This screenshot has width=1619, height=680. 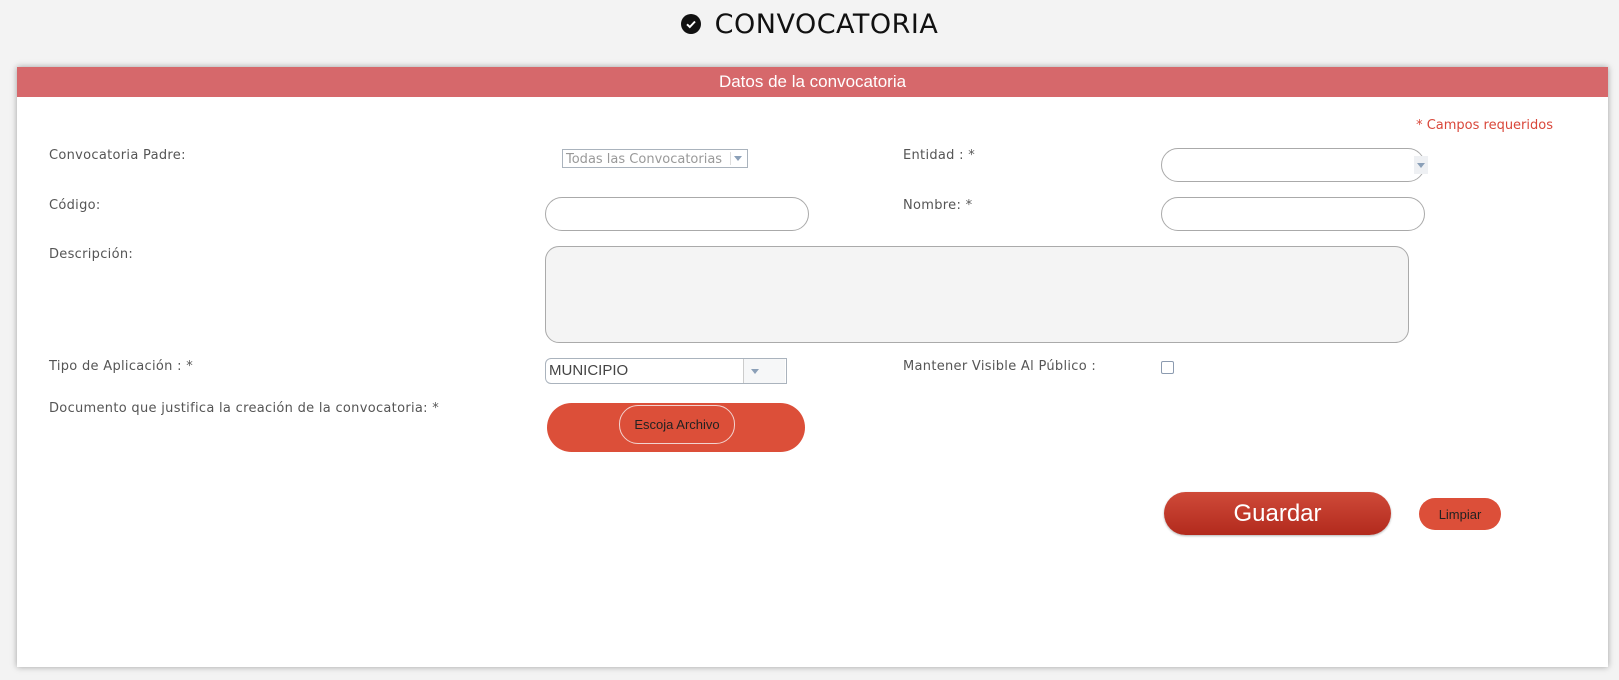 What do you see at coordinates (677, 424) in the screenshot?
I see `choose-file-button: Escoja Archivo` at bounding box center [677, 424].